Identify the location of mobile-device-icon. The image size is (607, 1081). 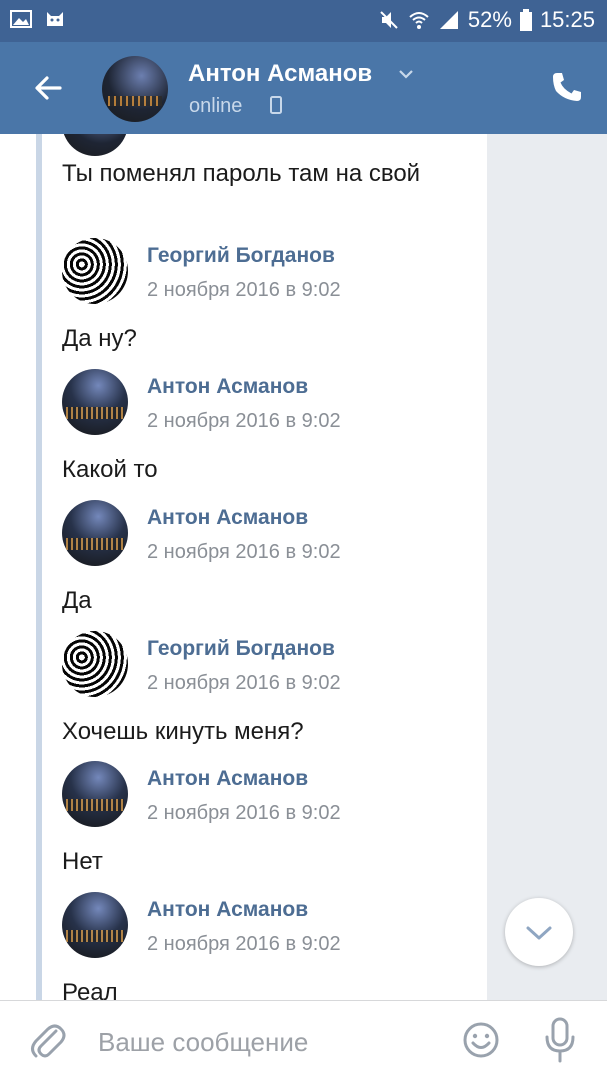
(276, 105).